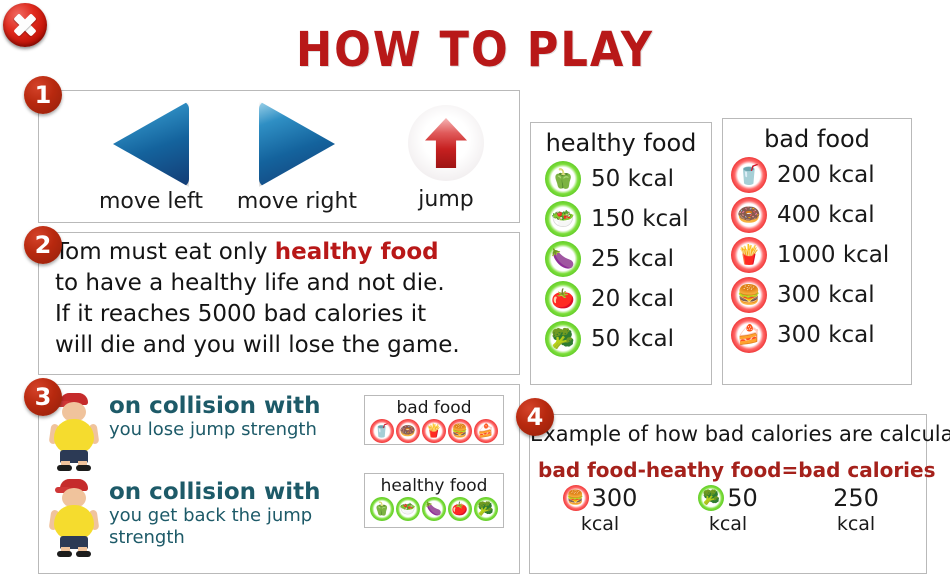  I want to click on healthy-food-row: 🍆 25 kcal, so click(621, 259).